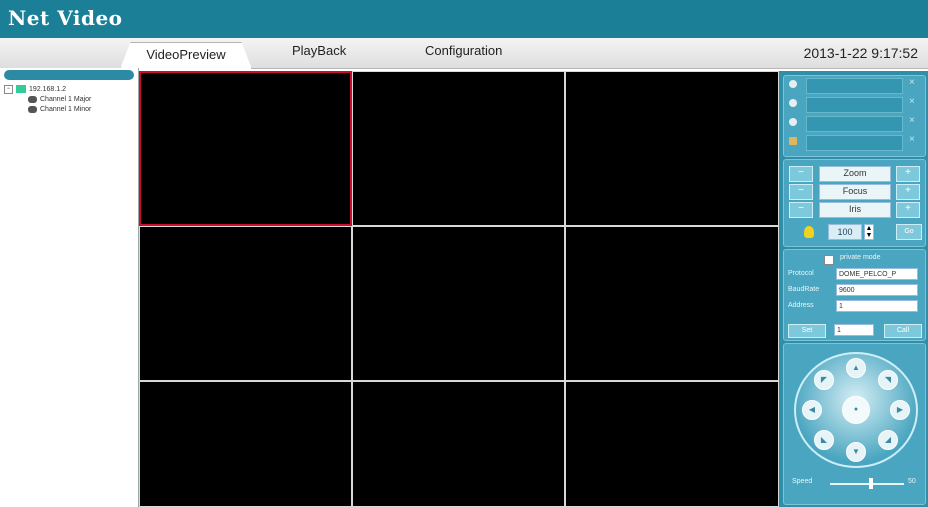 This screenshot has height=507, width=928. I want to click on iris-close-button: −, so click(801, 210).